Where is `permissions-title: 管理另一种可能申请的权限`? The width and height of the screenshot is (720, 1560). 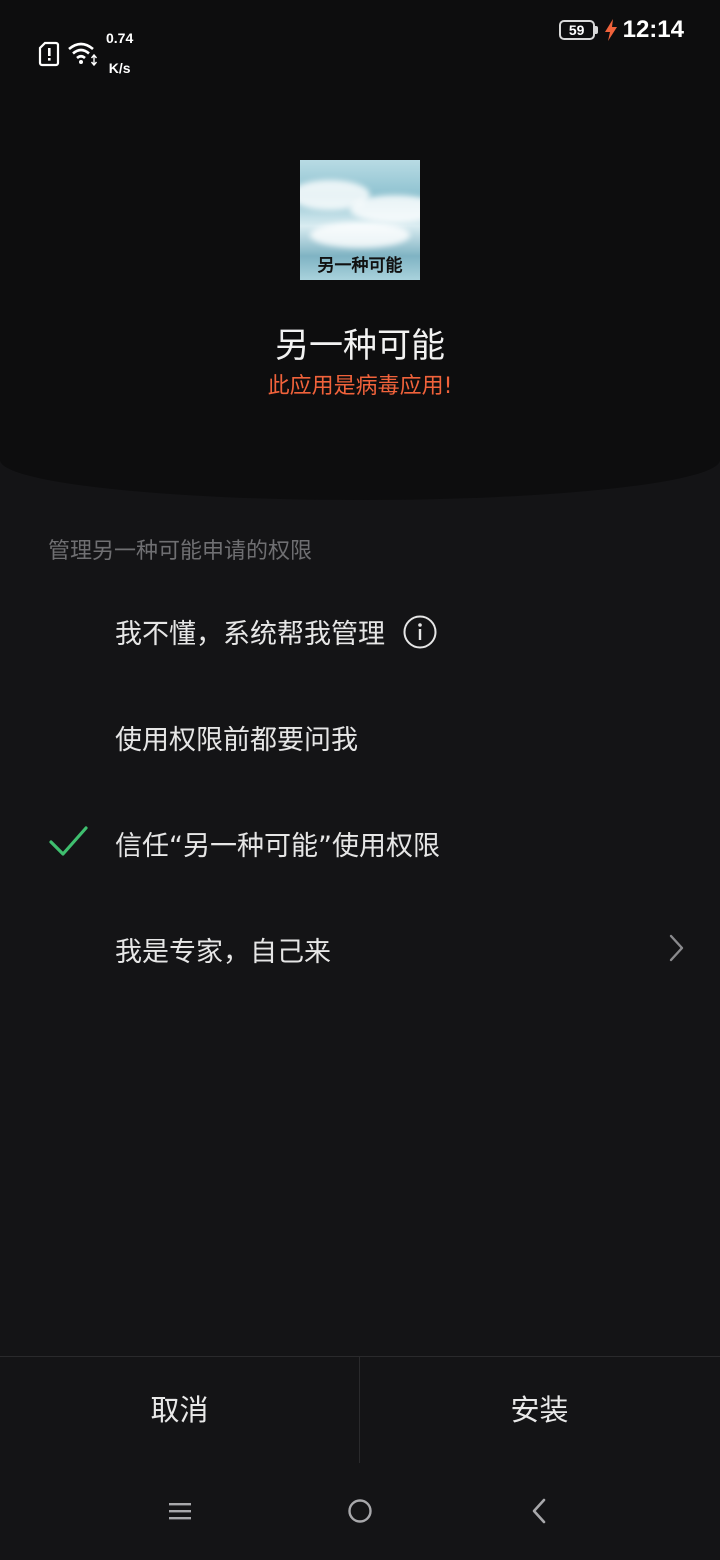 permissions-title: 管理另一种可能申请的权限 is located at coordinates (180, 551).